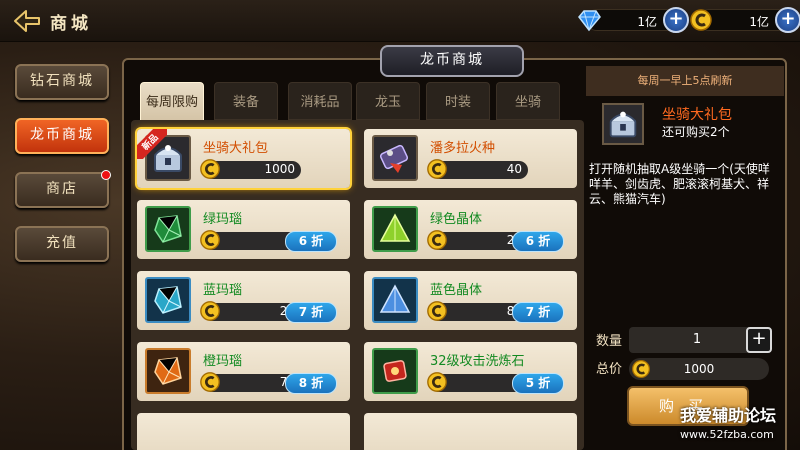 This screenshot has width=800, height=450. What do you see at coordinates (320, 101) in the screenshot?
I see `tab-consumables: 消耗品` at bounding box center [320, 101].